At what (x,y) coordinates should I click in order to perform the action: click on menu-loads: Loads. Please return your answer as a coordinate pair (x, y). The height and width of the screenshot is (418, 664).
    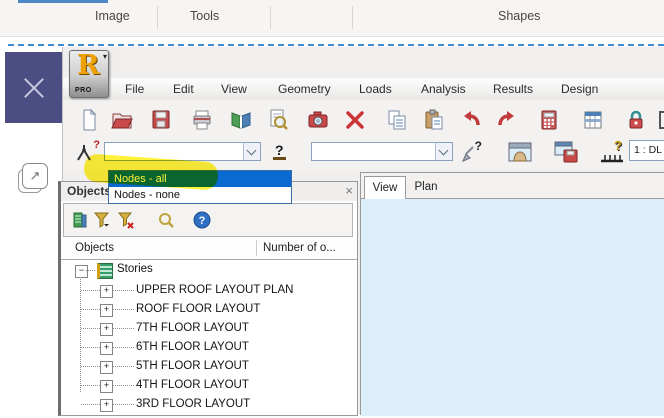
    Looking at the image, I should click on (375, 89).